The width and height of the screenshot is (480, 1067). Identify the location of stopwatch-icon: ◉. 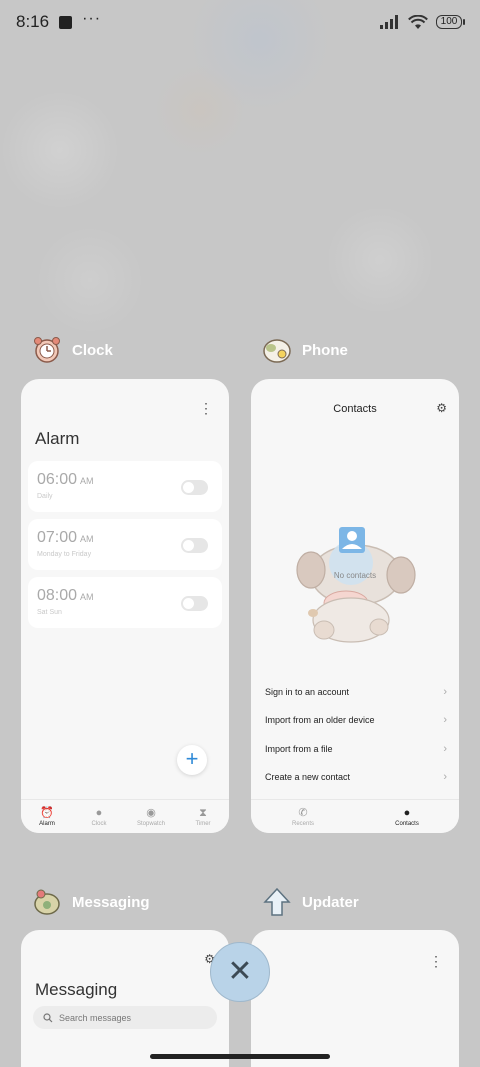
(151, 812).